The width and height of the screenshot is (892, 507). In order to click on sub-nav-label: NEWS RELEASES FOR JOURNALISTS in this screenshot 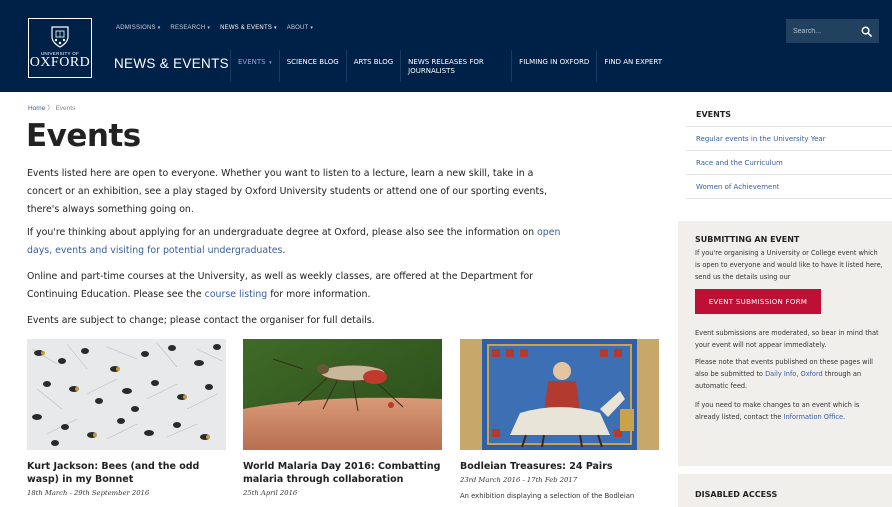, I will do `click(446, 66)`.